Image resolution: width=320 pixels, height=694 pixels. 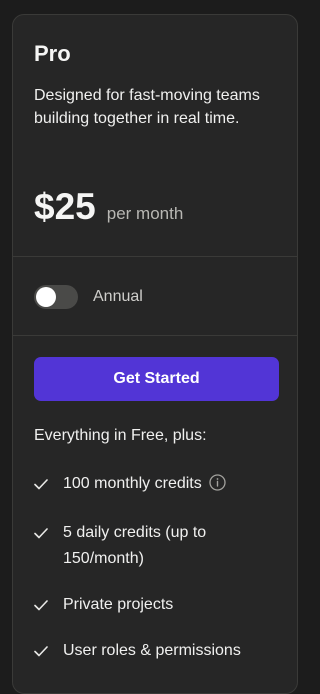 I want to click on price-period: per month, so click(x=145, y=213).